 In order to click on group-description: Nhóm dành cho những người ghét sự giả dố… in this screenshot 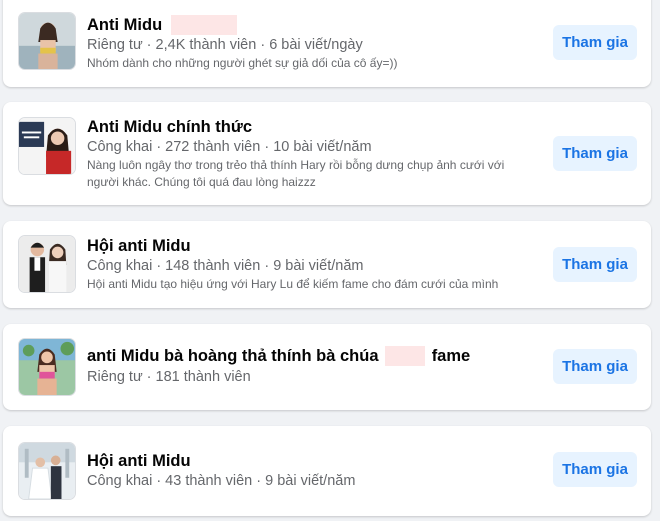, I will do `click(242, 63)`.